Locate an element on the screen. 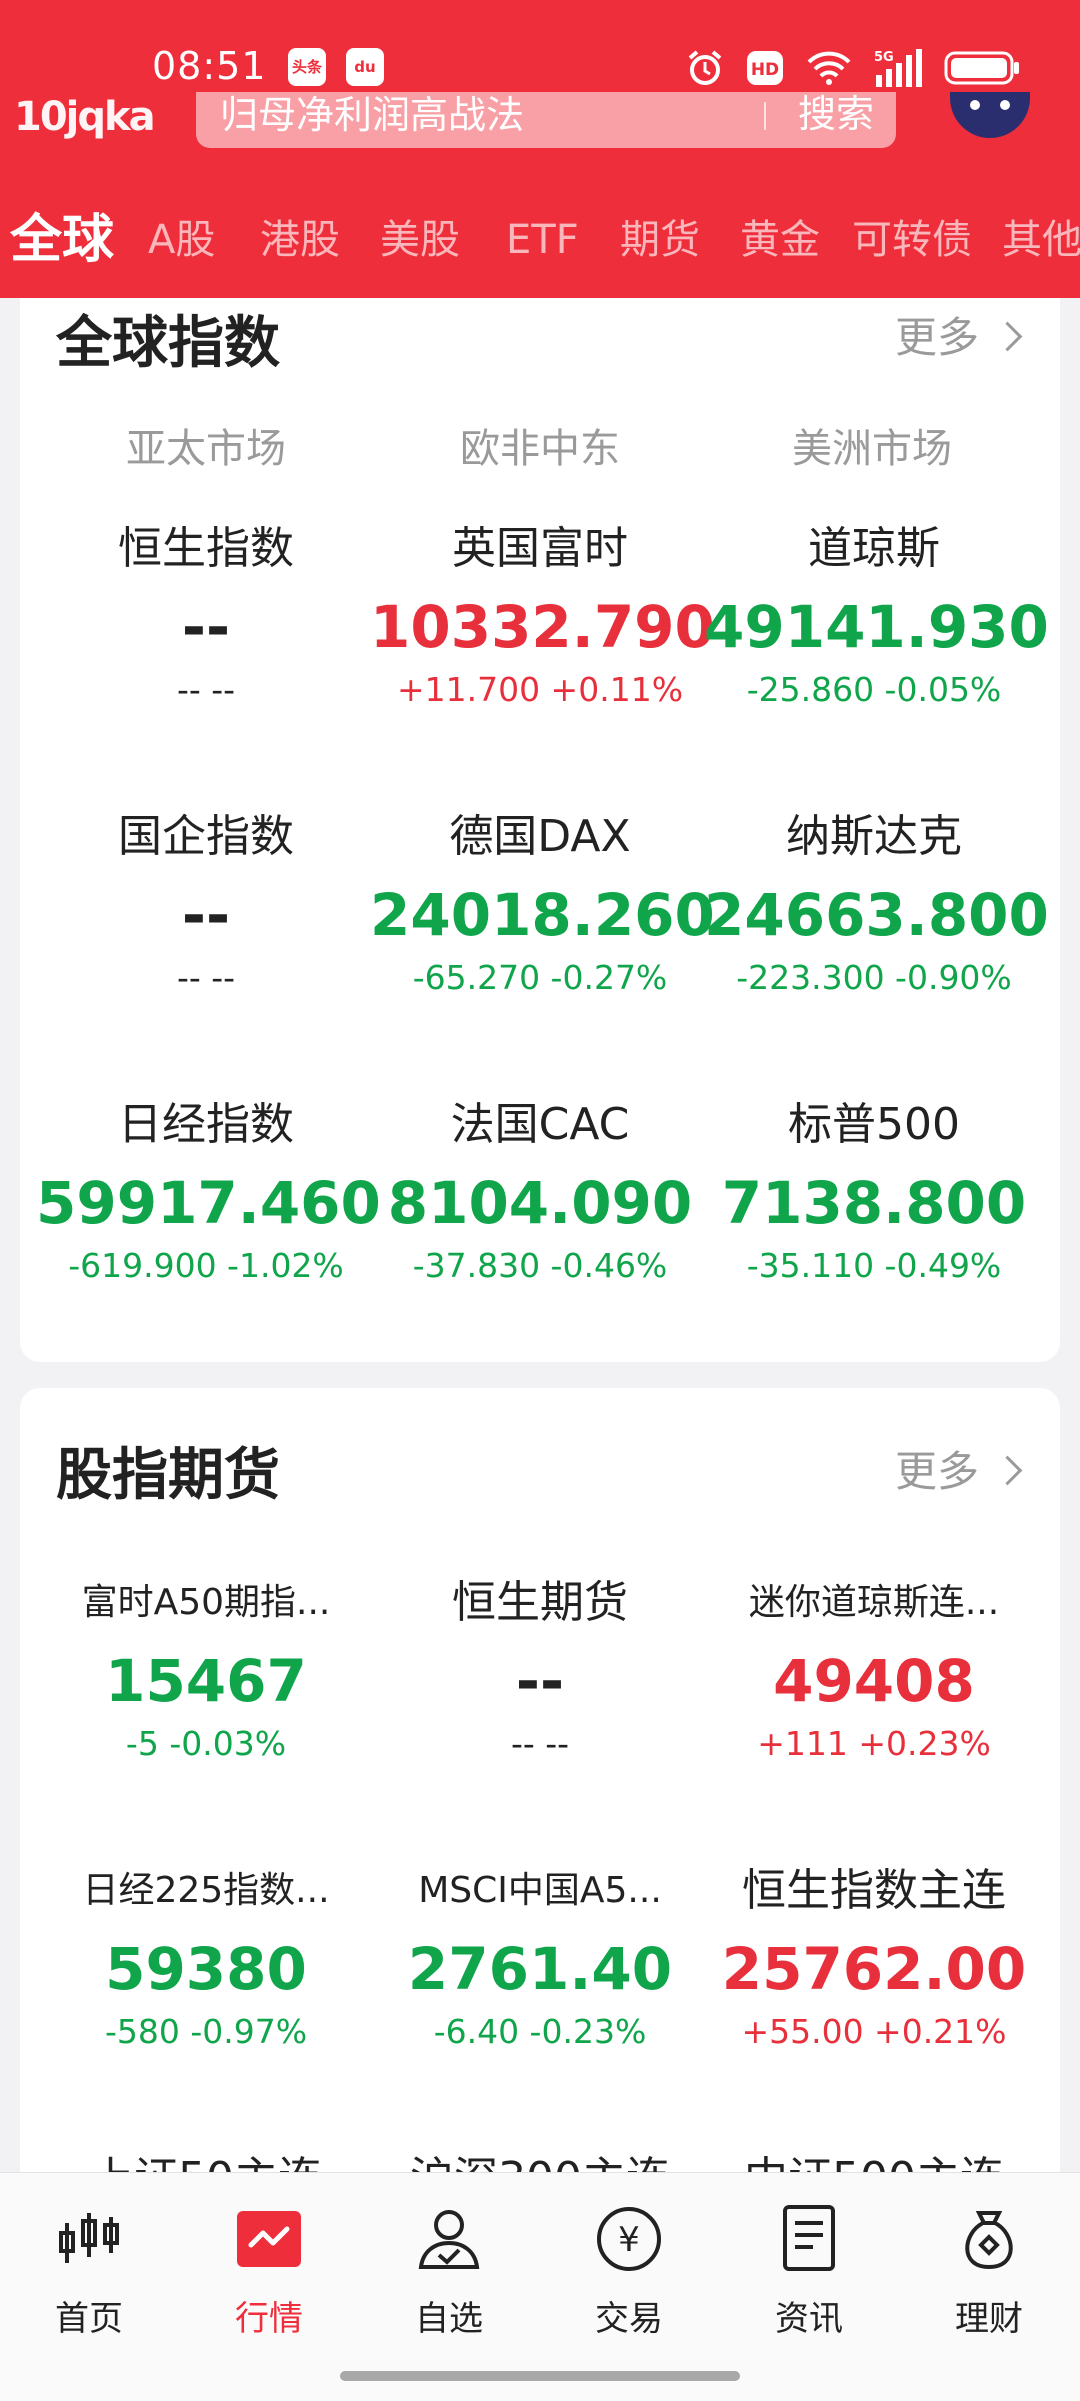  market-tabs: 全球 A股 港股 美股 ETF 期货 黄金 可转债 其他 is located at coordinates (540, 240).